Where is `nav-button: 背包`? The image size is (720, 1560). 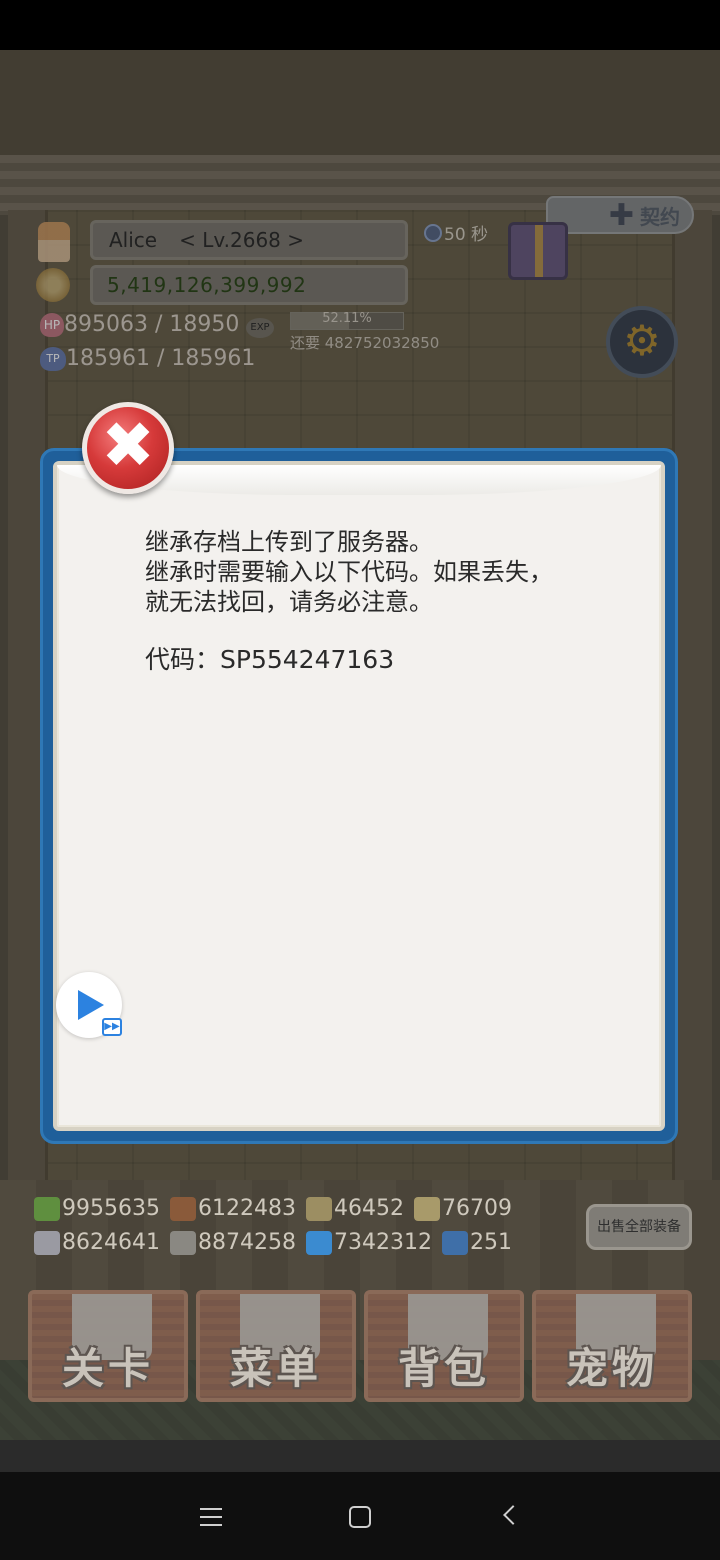
nav-button: 背包 is located at coordinates (444, 1346).